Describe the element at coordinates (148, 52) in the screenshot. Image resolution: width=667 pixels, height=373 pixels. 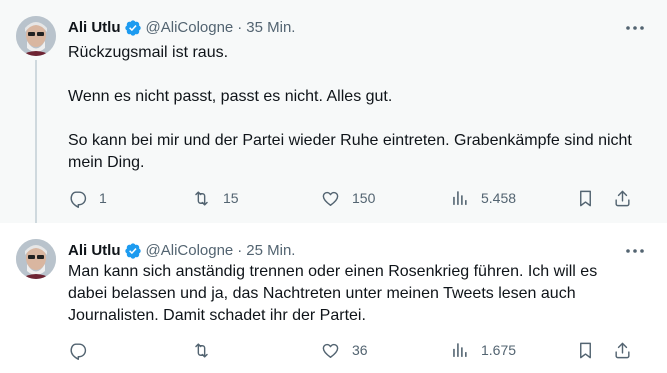
I see `tweet-paragraph: Rückzugsmail ist raus.` at that location.